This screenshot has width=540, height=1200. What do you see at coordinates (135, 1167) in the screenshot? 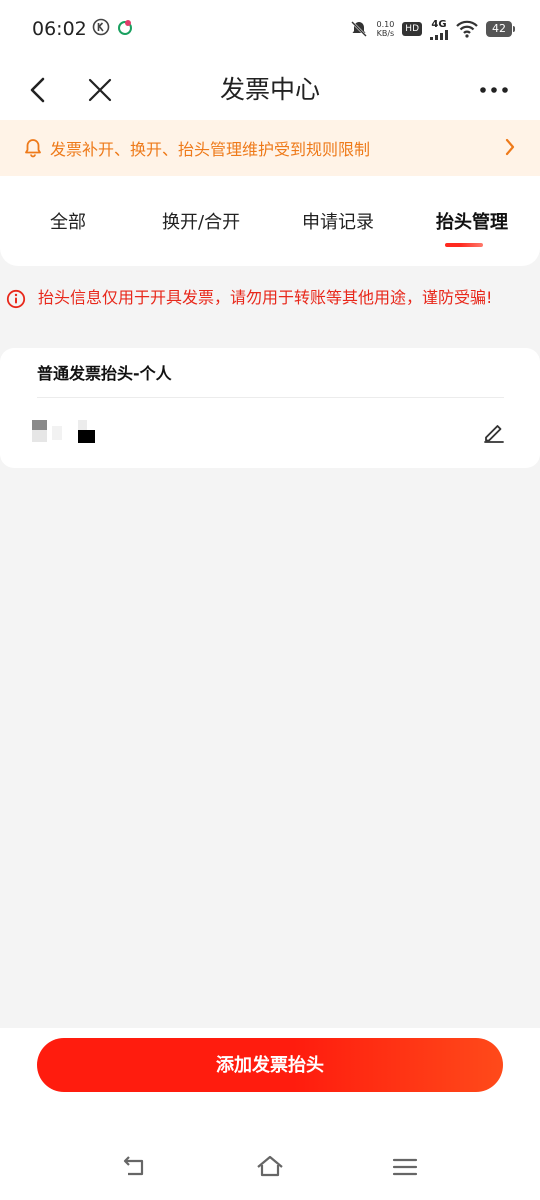
I see `system-back-icon` at bounding box center [135, 1167].